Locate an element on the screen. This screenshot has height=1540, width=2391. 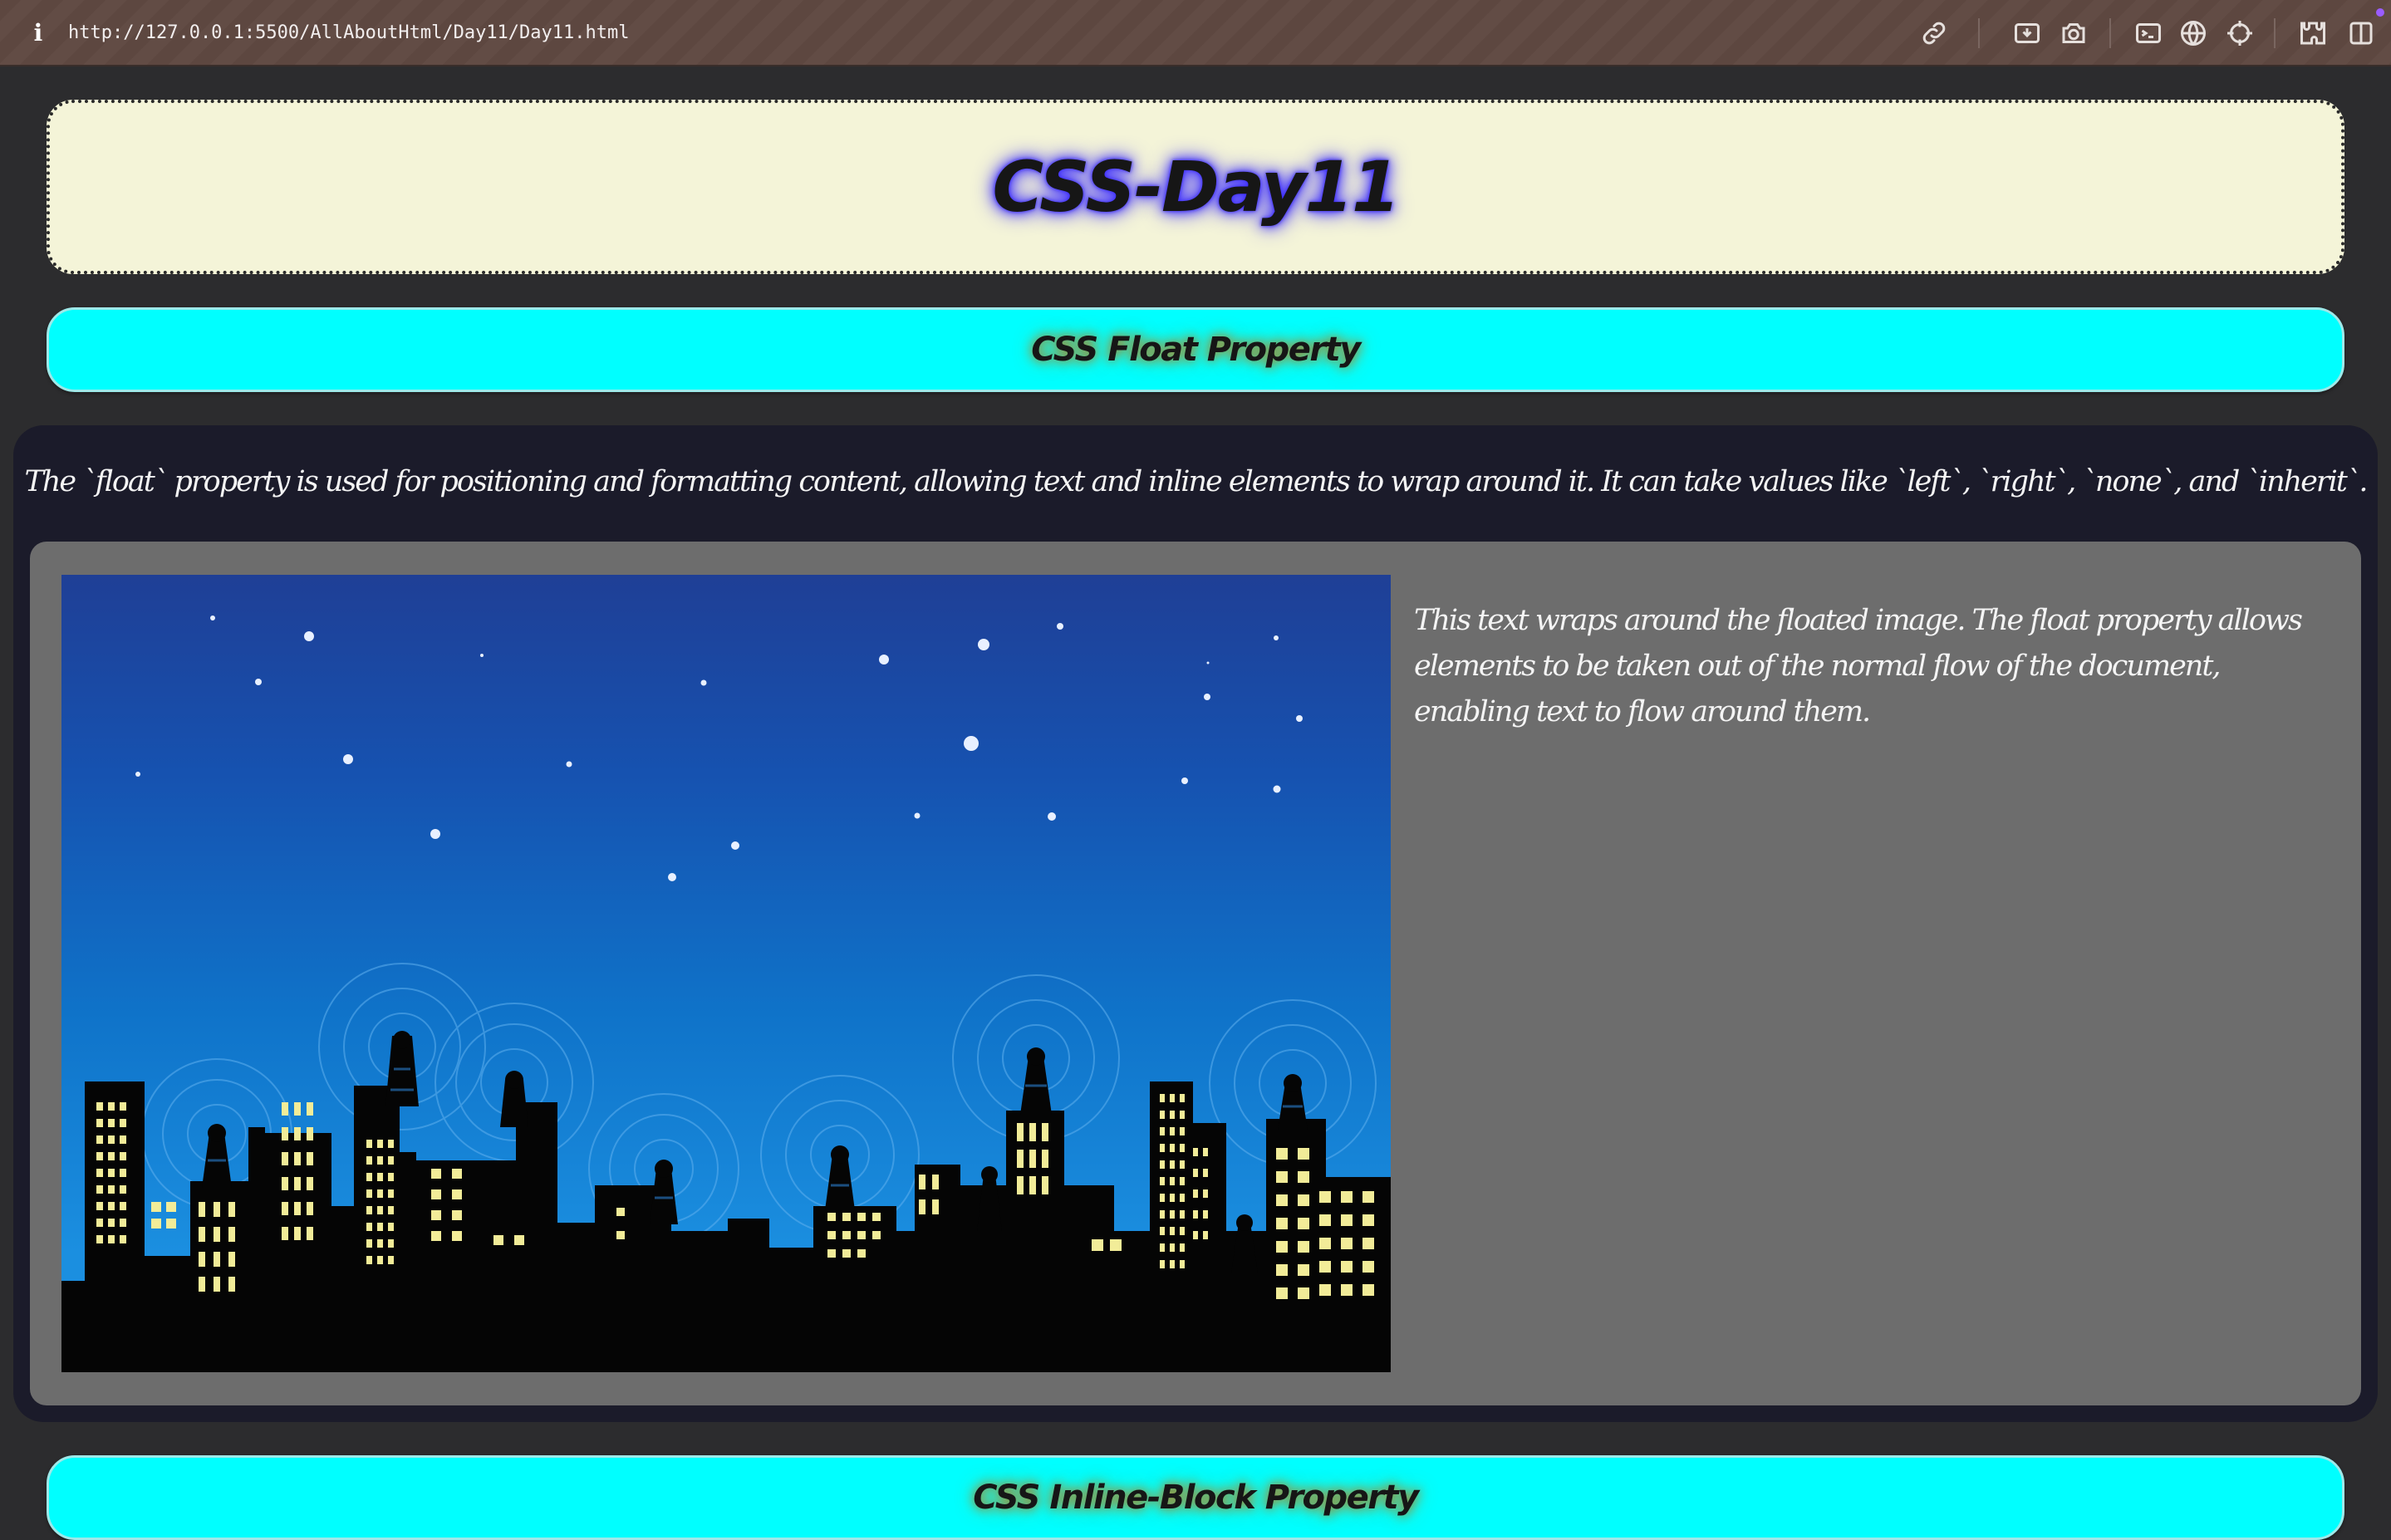
page-title: CSS-Day11 is located at coordinates (1196, 187).